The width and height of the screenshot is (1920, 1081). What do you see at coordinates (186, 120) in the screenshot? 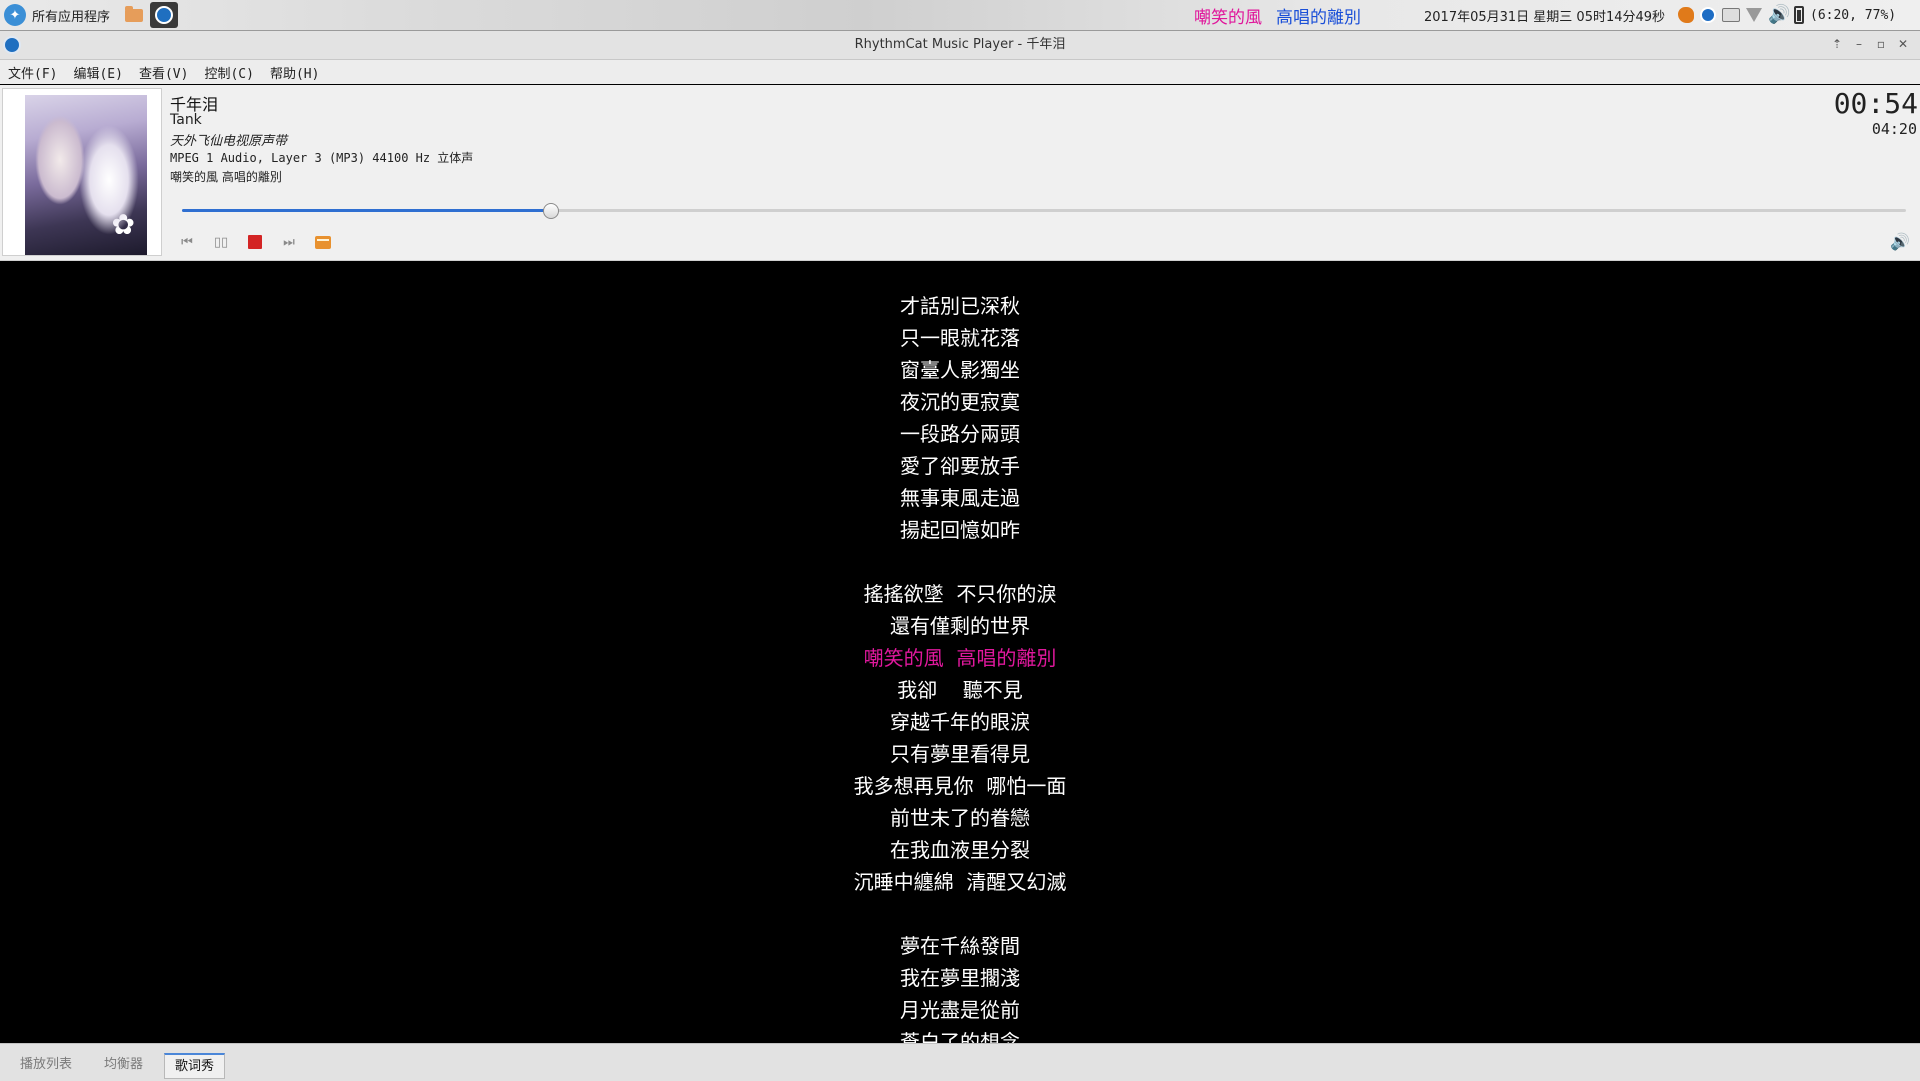
I see `track-artist: Tank` at bounding box center [186, 120].